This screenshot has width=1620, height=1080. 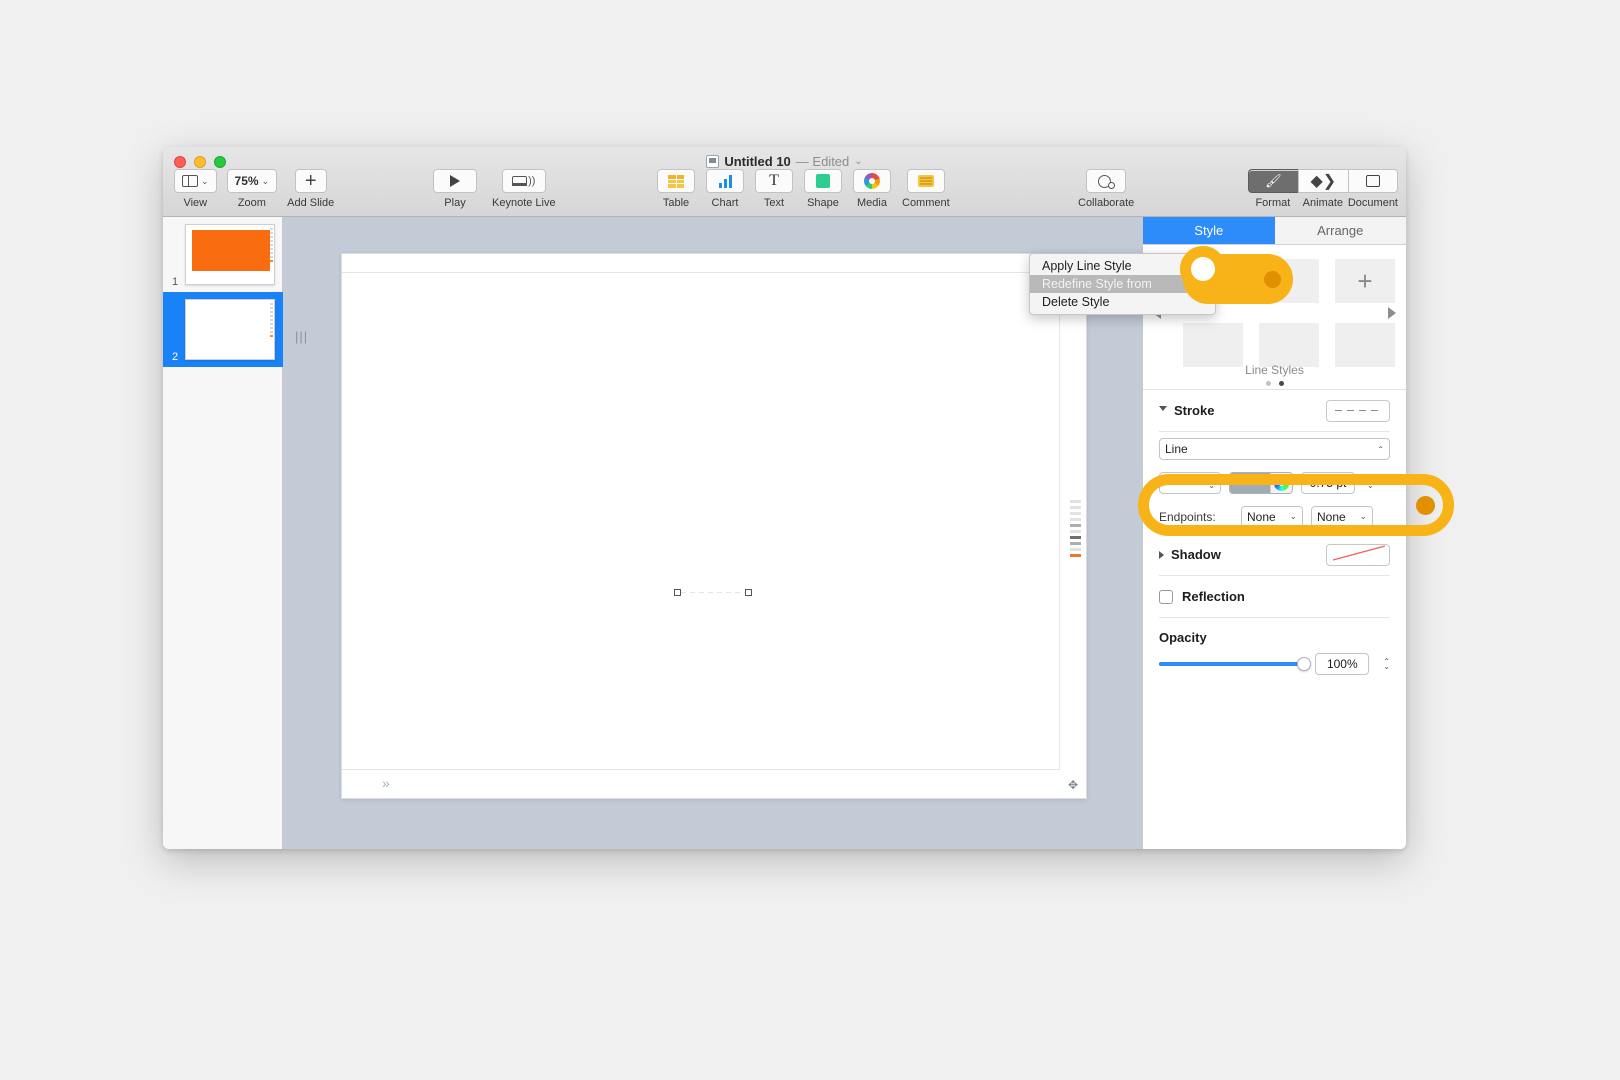 What do you see at coordinates (1161, 554) in the screenshot?
I see `chevron-right-icon` at bounding box center [1161, 554].